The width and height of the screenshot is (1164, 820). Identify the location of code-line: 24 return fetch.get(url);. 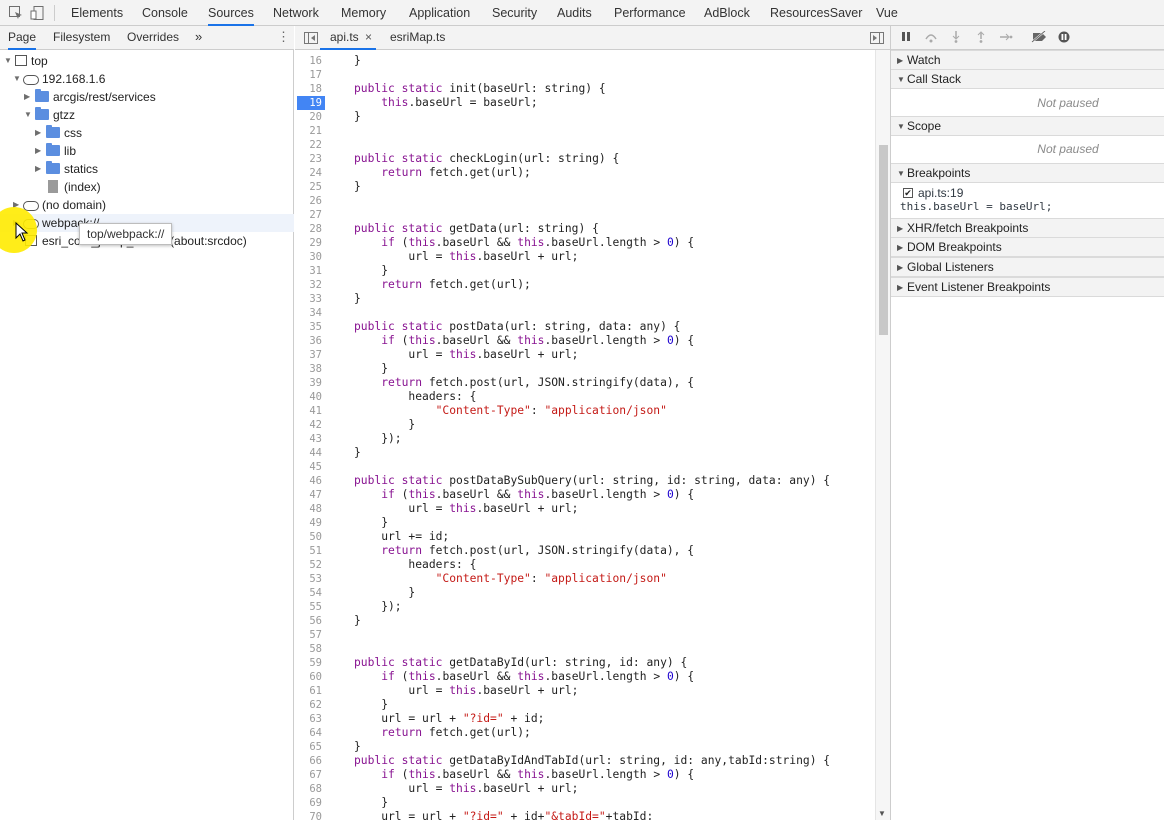
(585, 173).